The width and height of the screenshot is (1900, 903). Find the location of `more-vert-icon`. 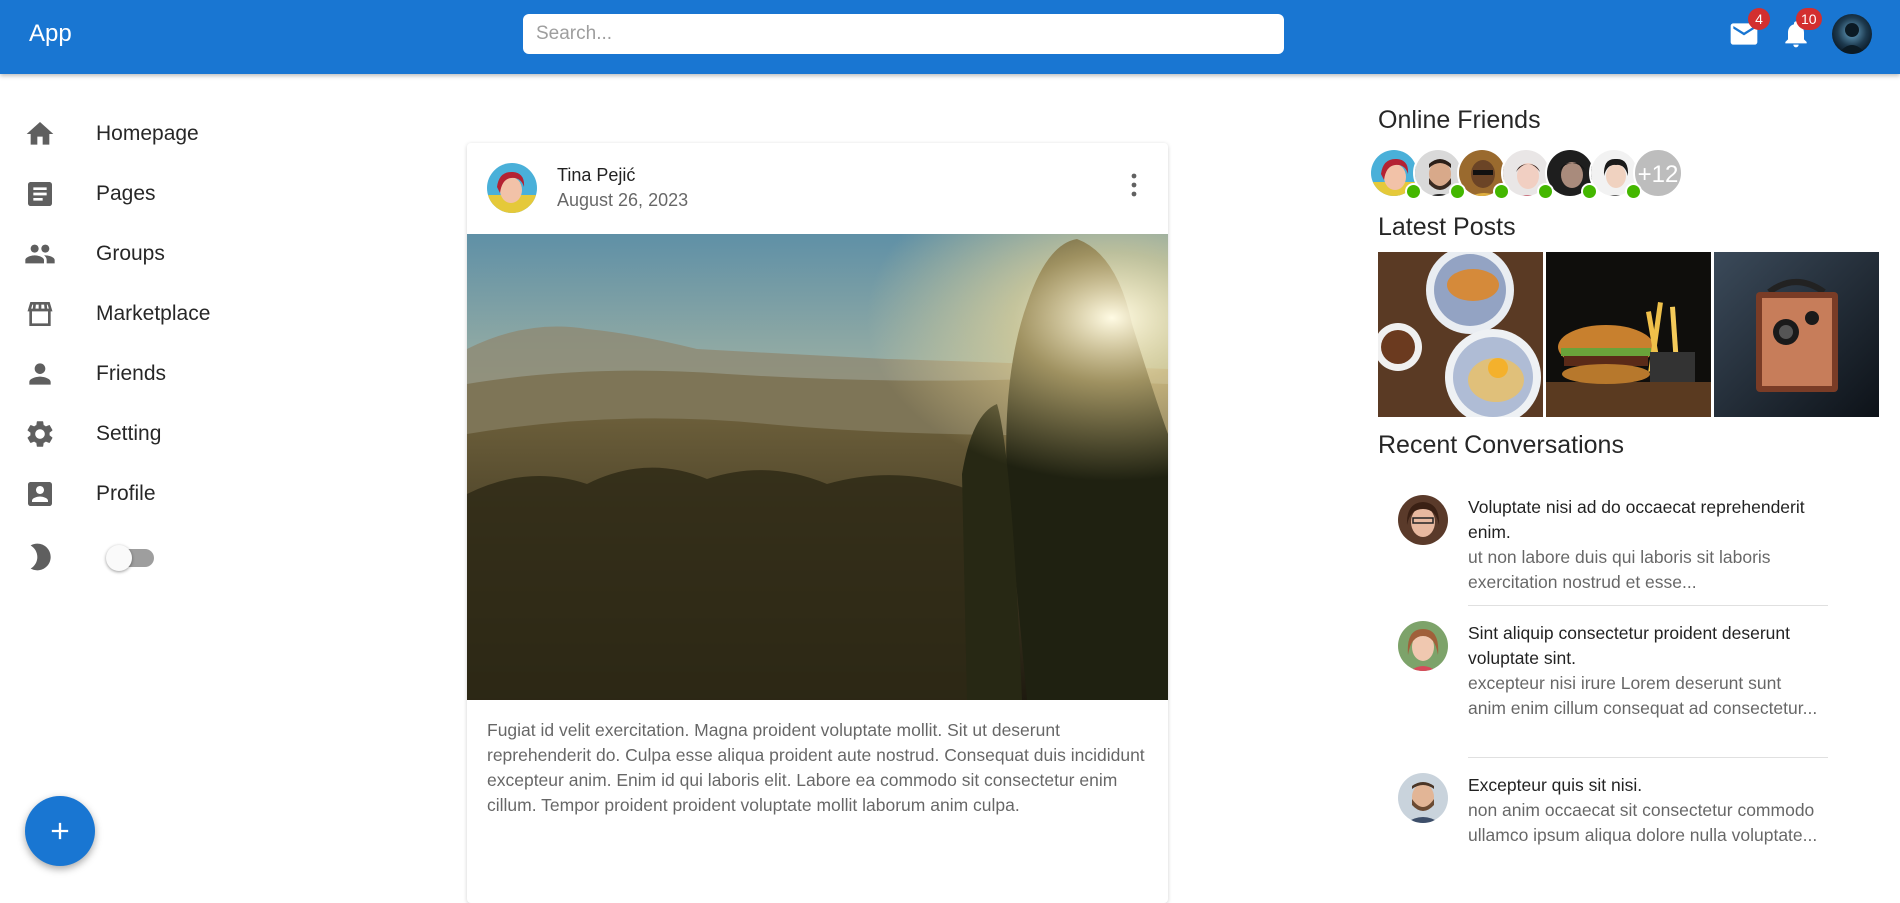

more-vert-icon is located at coordinates (1134, 185).